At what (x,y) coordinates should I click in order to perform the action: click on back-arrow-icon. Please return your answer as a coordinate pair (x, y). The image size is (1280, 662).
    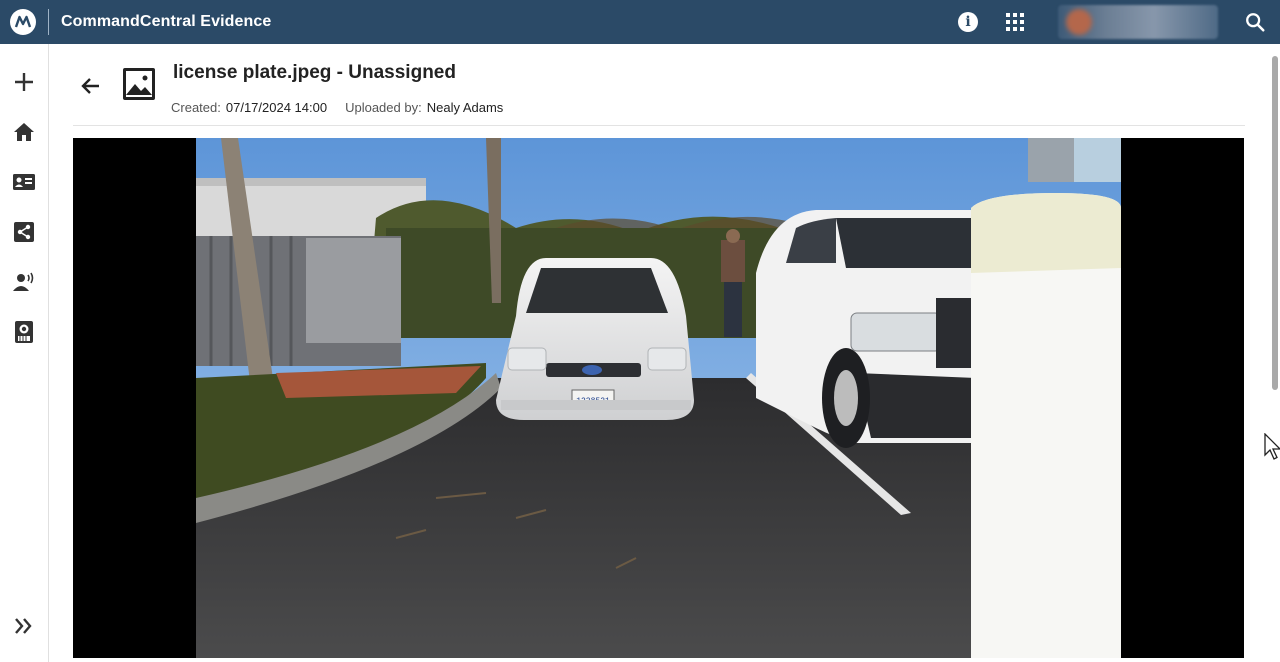
    Looking at the image, I should click on (91, 86).